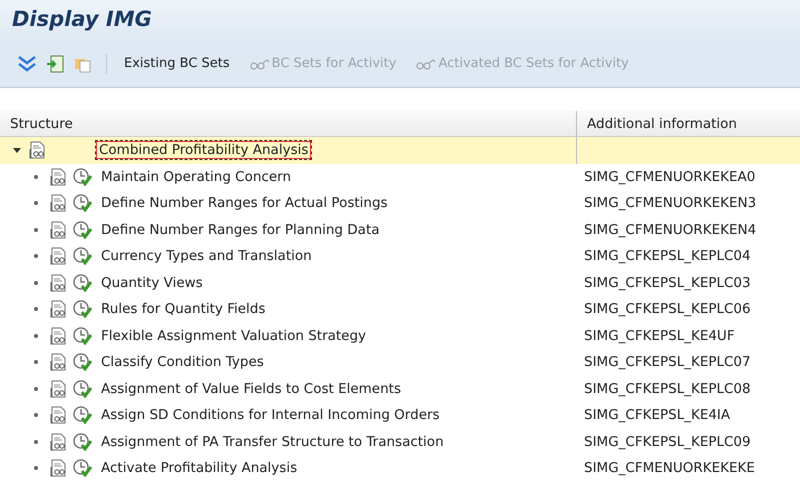 The image size is (800, 489). I want to click on table-cell-text: SIMG_CFMENUORKEKEN4, so click(670, 230).